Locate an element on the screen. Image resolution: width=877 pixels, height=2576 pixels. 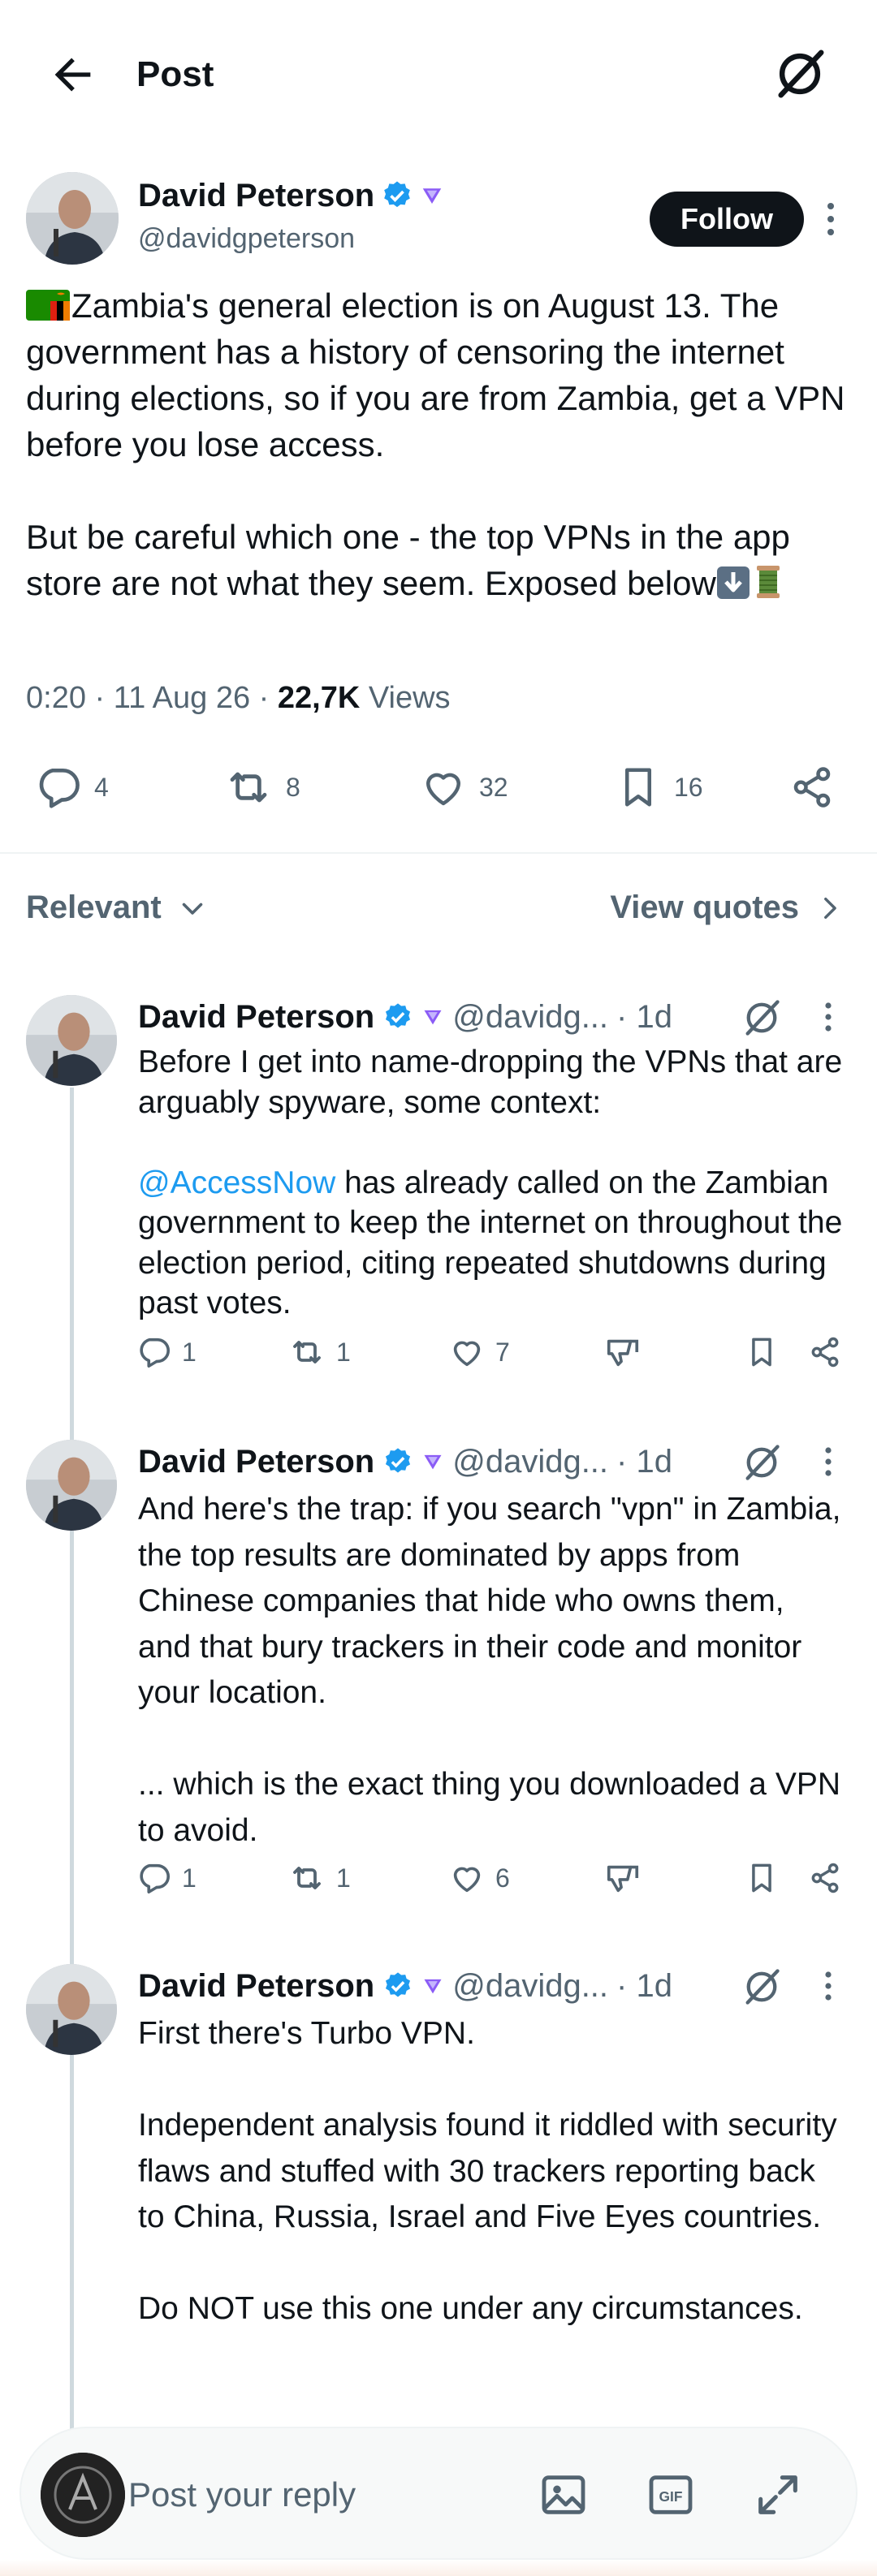
repost-button: 8 is located at coordinates (261, 787).